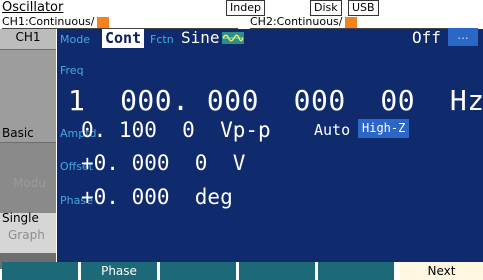 This screenshot has width=483, height=280. What do you see at coordinates (72, 70) in the screenshot?
I see `frequency-label: Freq` at bounding box center [72, 70].